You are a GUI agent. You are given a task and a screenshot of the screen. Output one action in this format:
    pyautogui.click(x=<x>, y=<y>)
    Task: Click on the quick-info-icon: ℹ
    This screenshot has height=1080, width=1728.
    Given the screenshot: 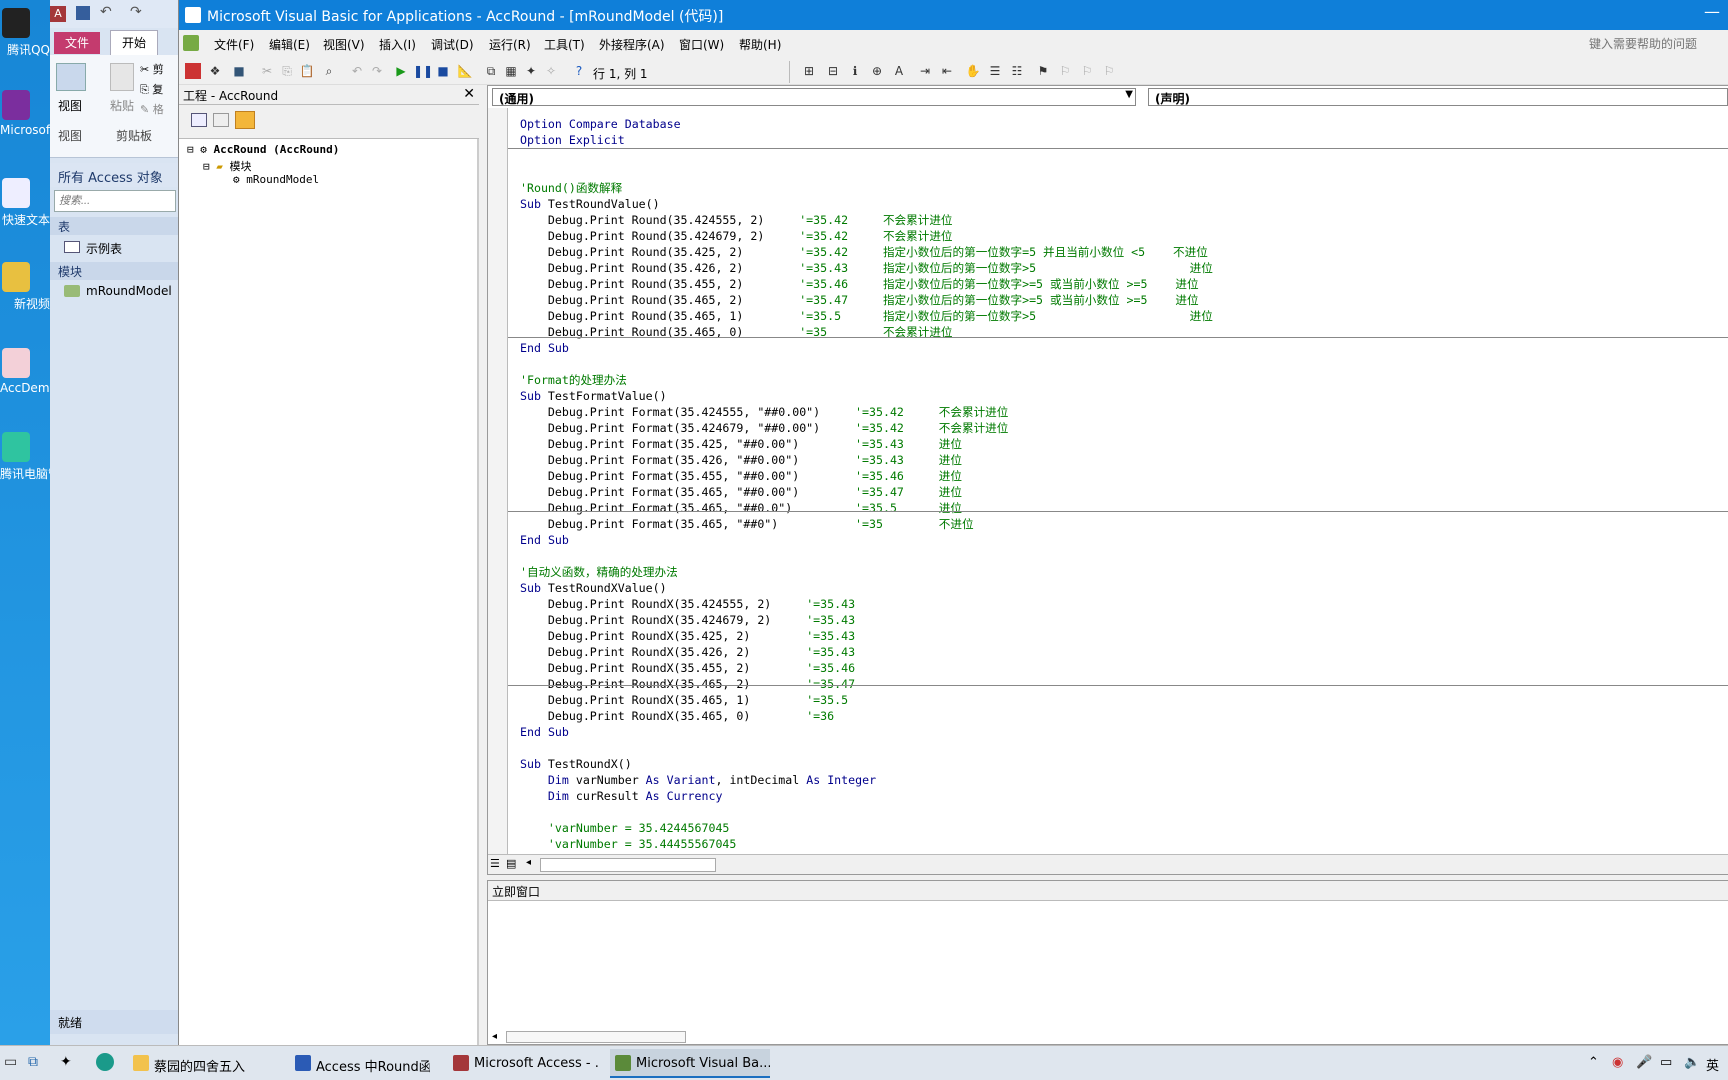 What is the action you would take?
    pyautogui.click(x=855, y=71)
    